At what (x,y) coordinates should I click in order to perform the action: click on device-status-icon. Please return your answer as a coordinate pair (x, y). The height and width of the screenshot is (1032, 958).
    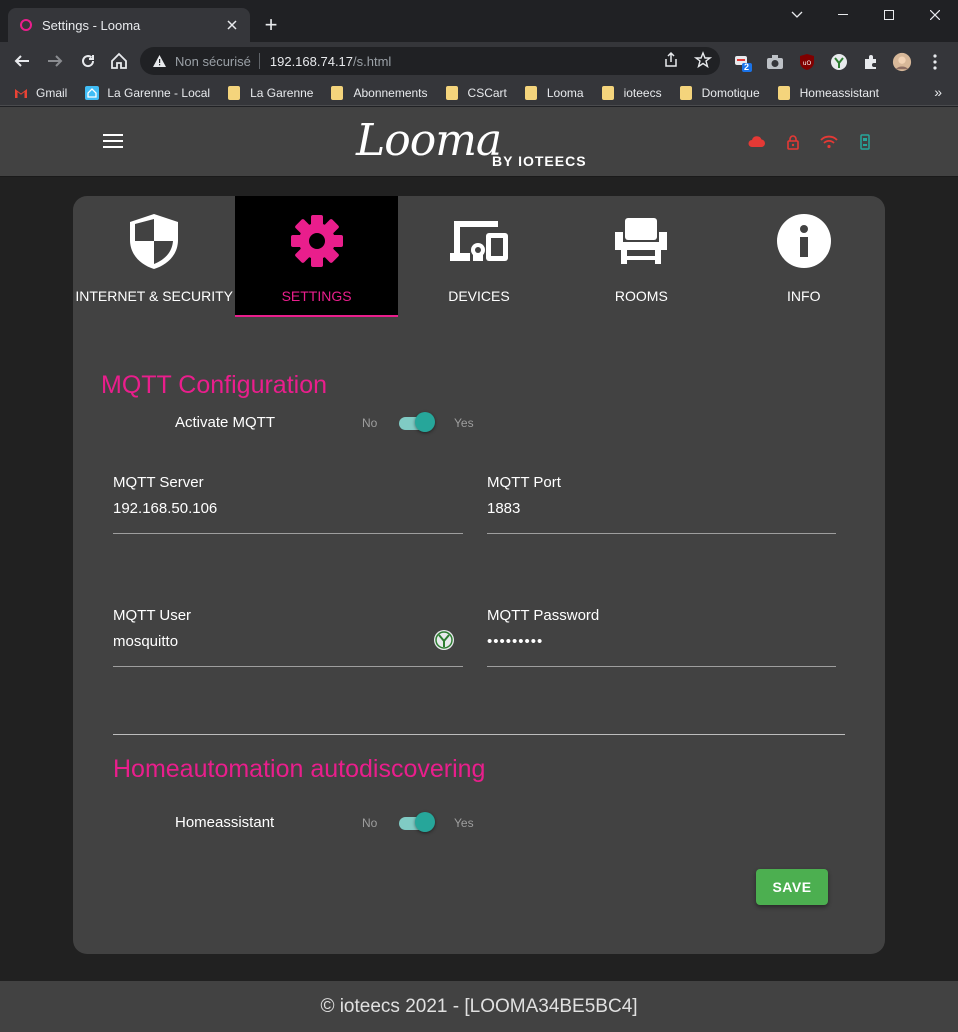
    Looking at the image, I should click on (865, 142).